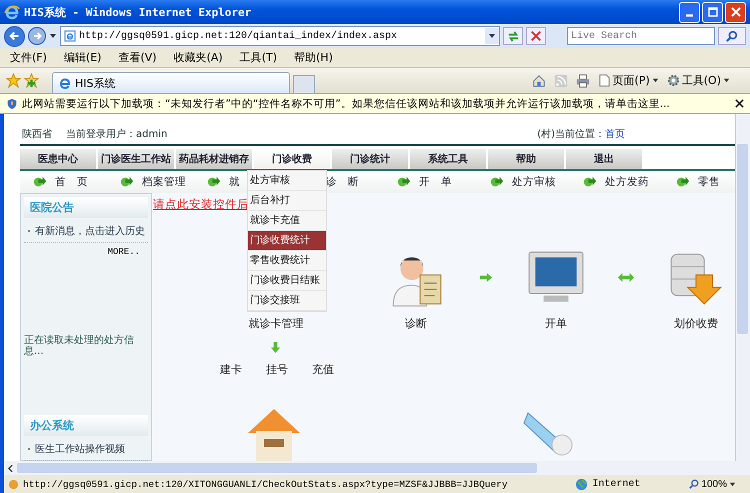 This screenshot has width=750, height=493. What do you see at coordinates (616, 484) in the screenshot?
I see `security-zone-text: Internet` at bounding box center [616, 484].